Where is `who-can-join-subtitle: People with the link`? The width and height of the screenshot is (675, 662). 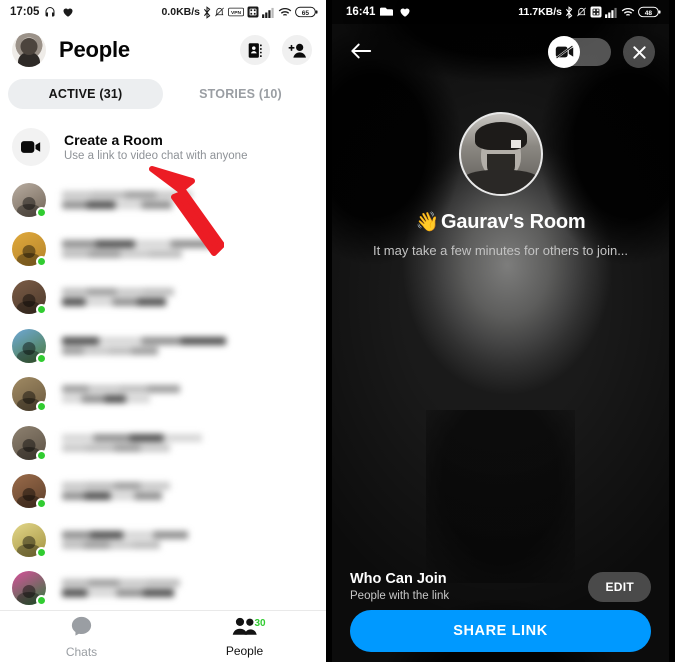 who-can-join-subtitle: People with the link is located at coordinates (400, 596).